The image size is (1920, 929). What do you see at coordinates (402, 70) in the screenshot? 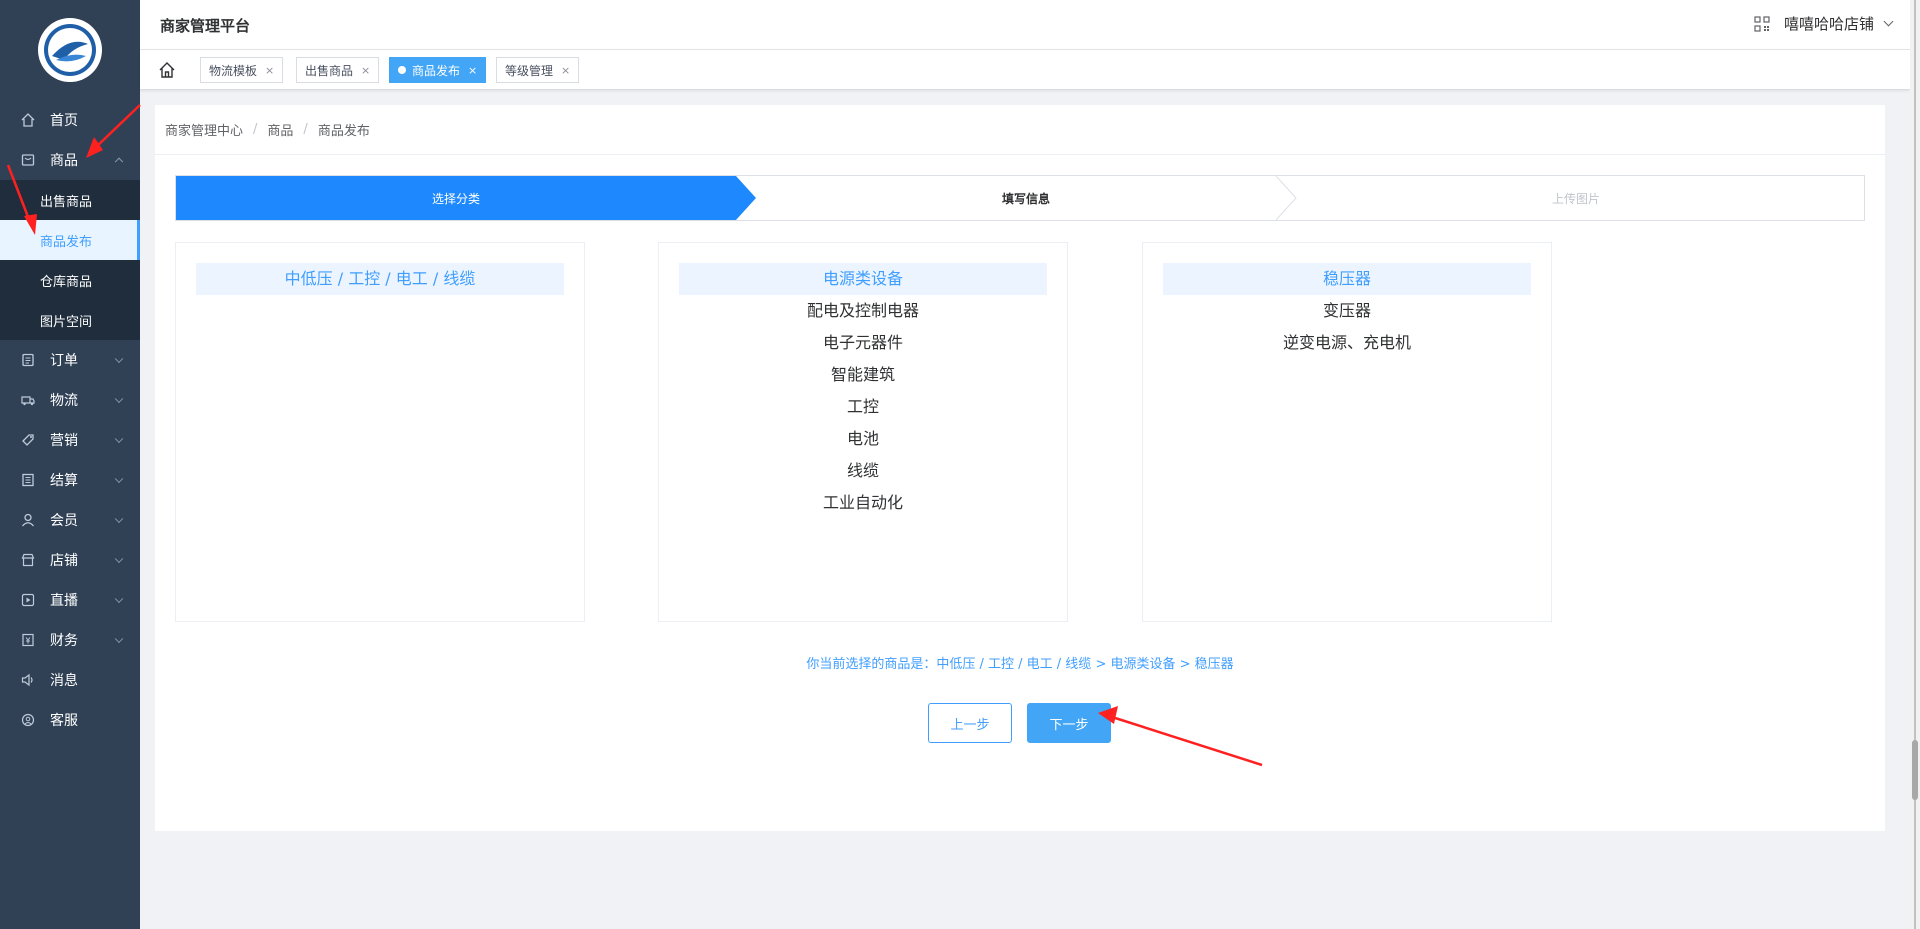
I see `active-dot-icon` at bounding box center [402, 70].